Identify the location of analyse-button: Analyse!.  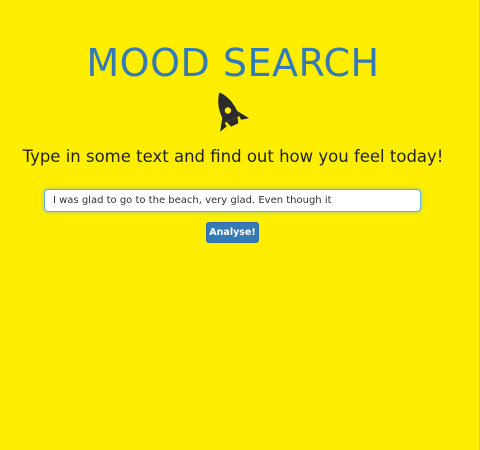
(232, 232).